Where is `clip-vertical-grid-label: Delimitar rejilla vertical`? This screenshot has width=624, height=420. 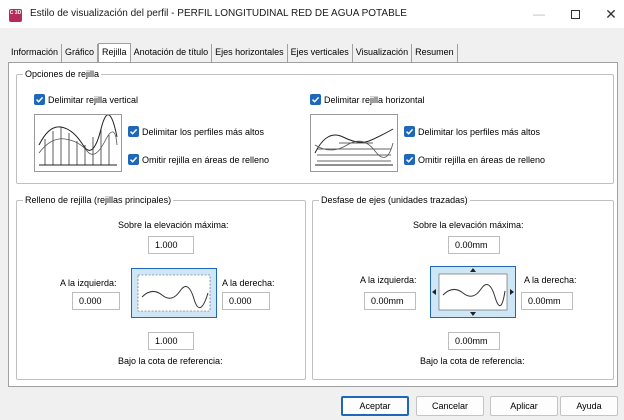 clip-vertical-grid-label: Delimitar rejilla vertical is located at coordinates (93, 99).